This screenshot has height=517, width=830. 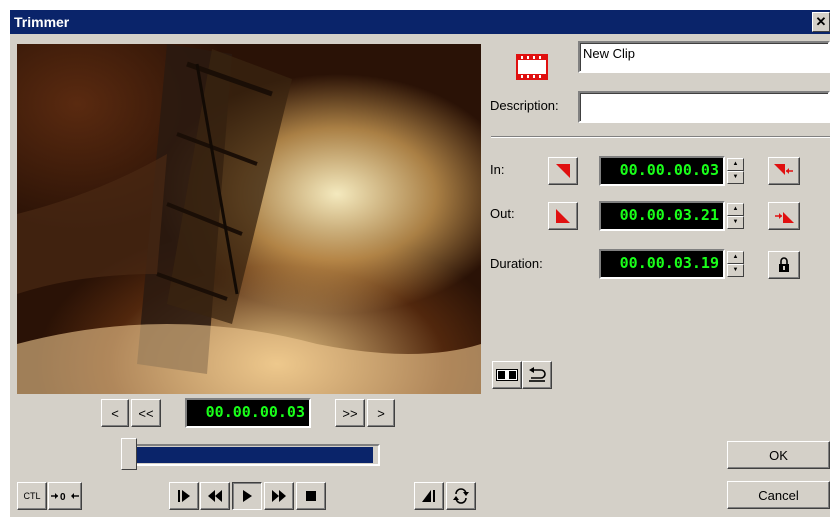 I want to click on play-icon, so click(x=247, y=496).